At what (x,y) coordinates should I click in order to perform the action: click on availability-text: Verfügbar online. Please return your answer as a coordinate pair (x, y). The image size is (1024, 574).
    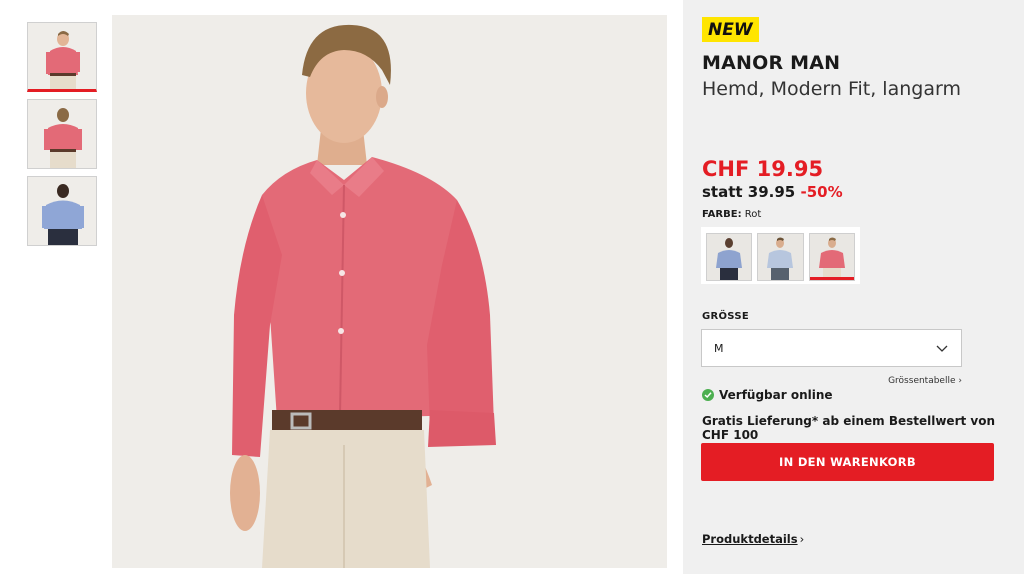
    Looking at the image, I should click on (776, 395).